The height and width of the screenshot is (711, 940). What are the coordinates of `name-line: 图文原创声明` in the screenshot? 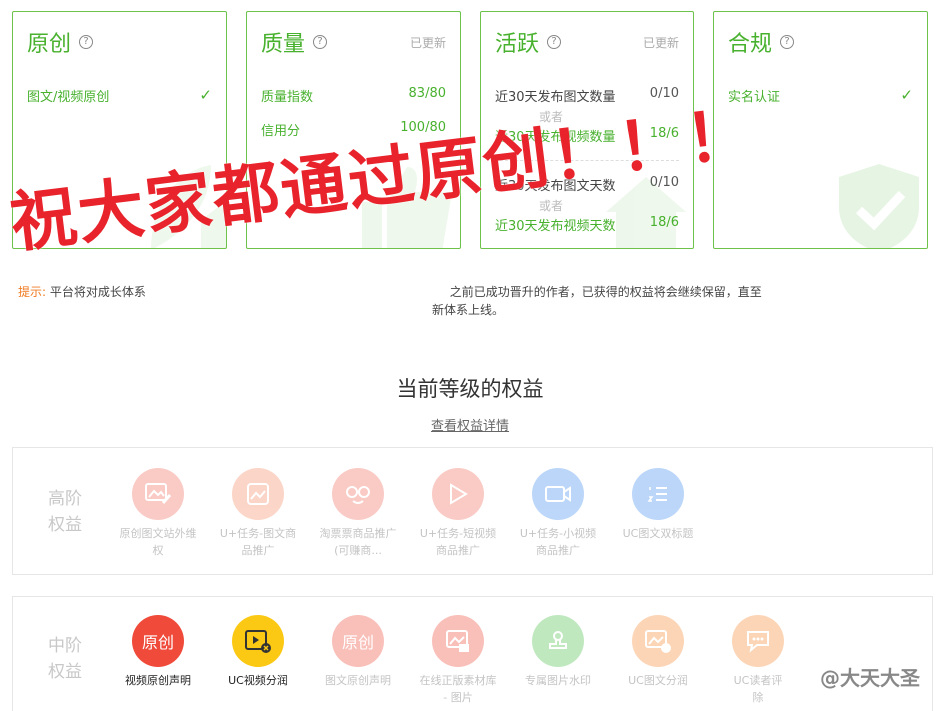 It's located at (358, 680).